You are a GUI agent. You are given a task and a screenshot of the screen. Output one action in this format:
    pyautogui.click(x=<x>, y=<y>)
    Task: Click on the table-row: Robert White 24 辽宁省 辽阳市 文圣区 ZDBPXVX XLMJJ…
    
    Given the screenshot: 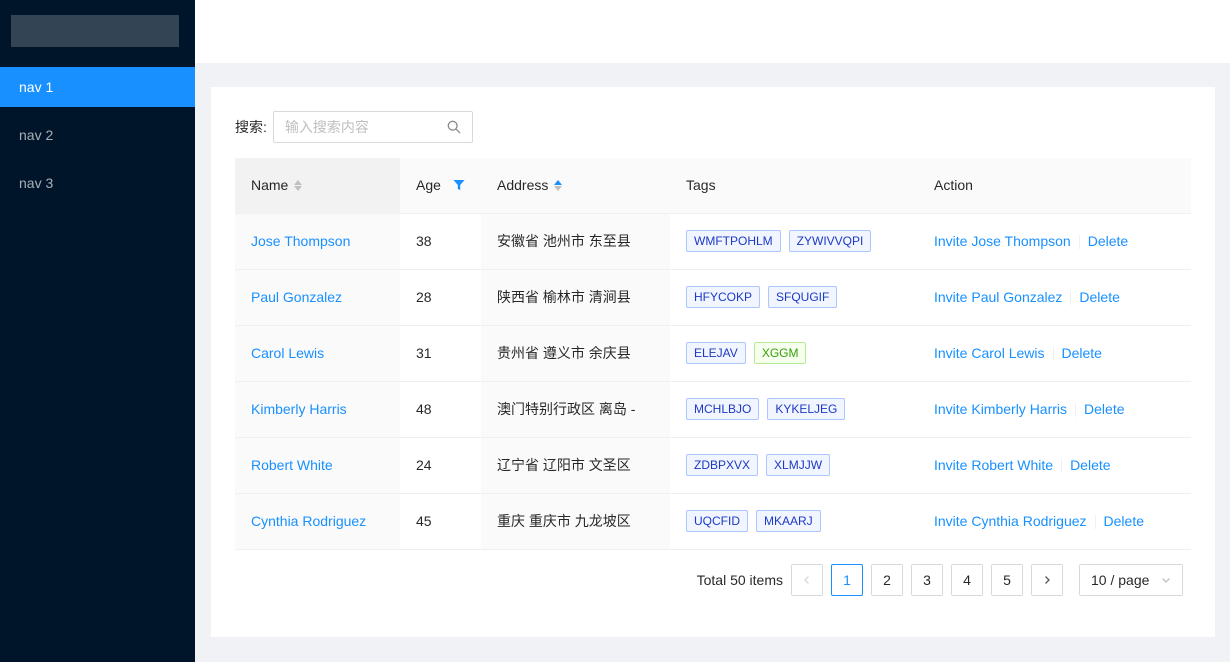 What is the action you would take?
    pyautogui.click(x=713, y=465)
    